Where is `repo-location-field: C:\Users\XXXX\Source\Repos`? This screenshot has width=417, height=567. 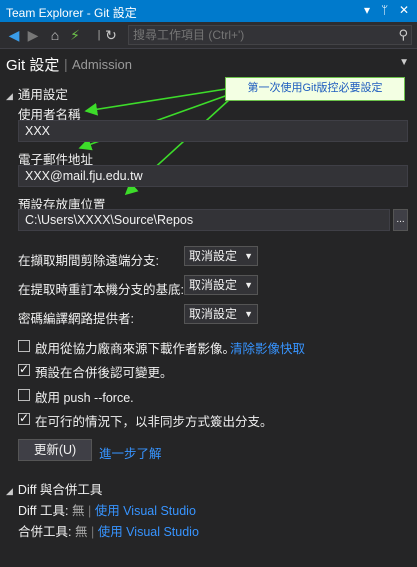 repo-location-field: C:\Users\XXXX\Source\Repos is located at coordinates (204, 220).